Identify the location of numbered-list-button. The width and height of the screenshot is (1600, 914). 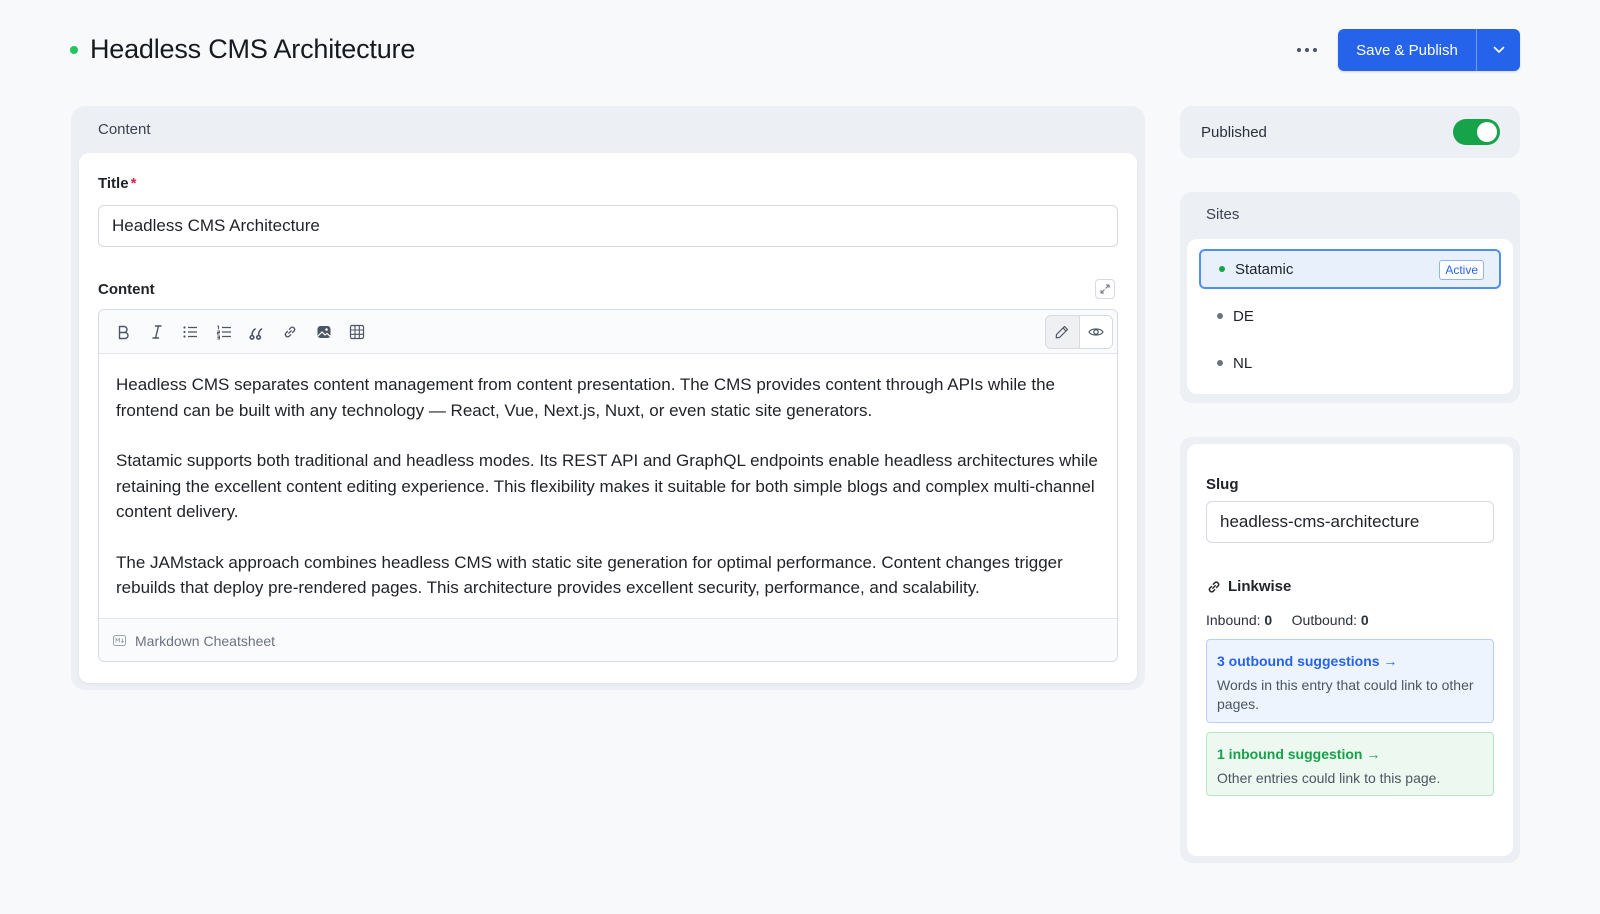
(224, 332).